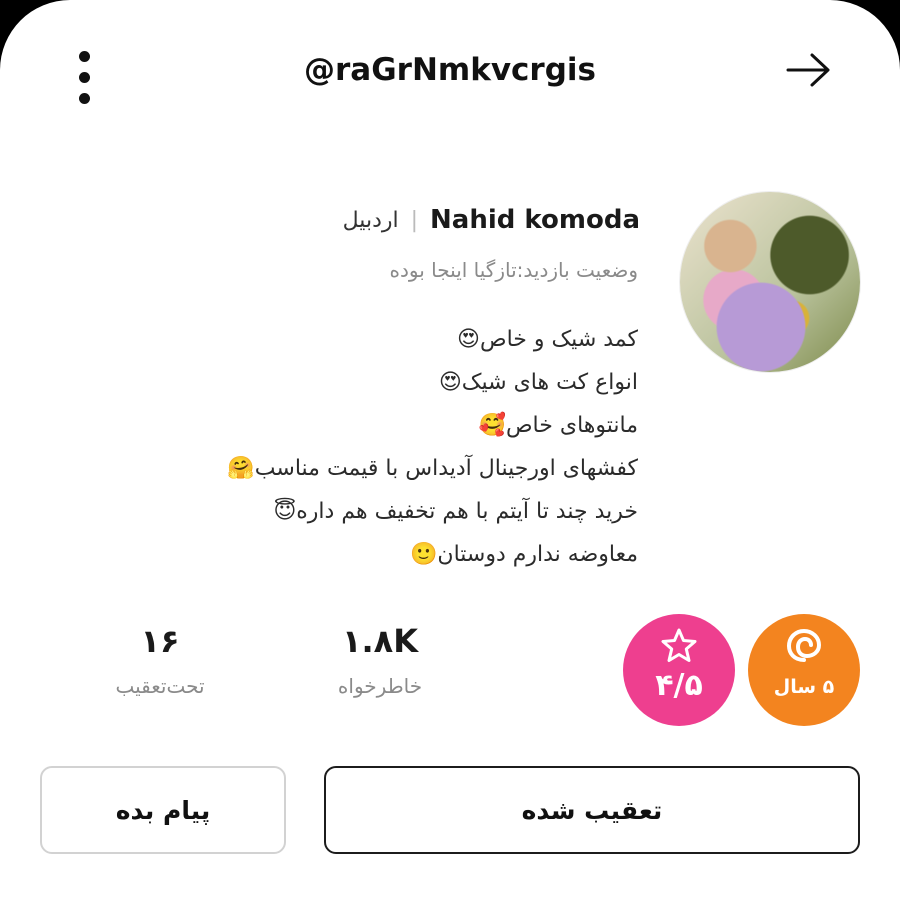 The width and height of the screenshot is (900, 900). I want to click on arrow-right-icon, so click(808, 70).